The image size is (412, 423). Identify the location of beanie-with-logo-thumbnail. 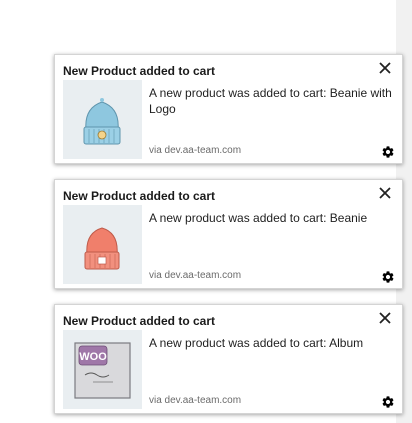
(102, 119).